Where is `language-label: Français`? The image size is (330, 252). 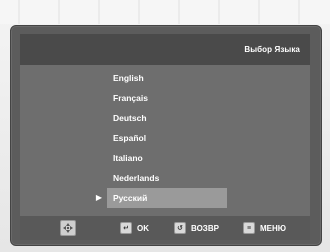
language-label: Français is located at coordinates (130, 98).